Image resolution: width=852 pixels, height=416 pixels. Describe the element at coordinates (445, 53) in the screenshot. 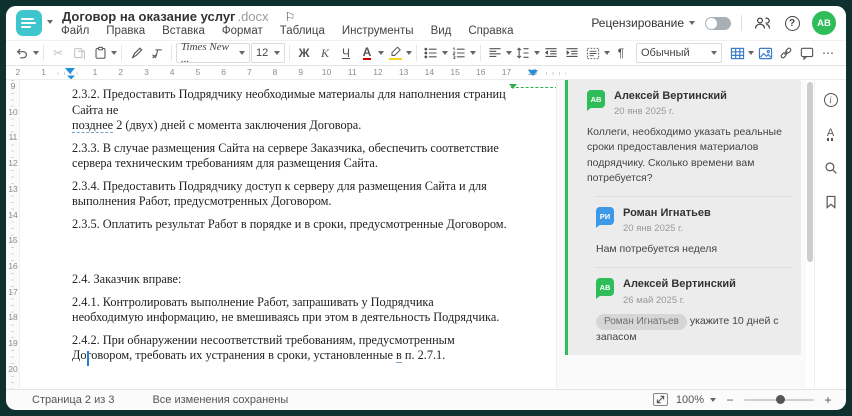

I see `bullet-list-caret-icon` at that location.